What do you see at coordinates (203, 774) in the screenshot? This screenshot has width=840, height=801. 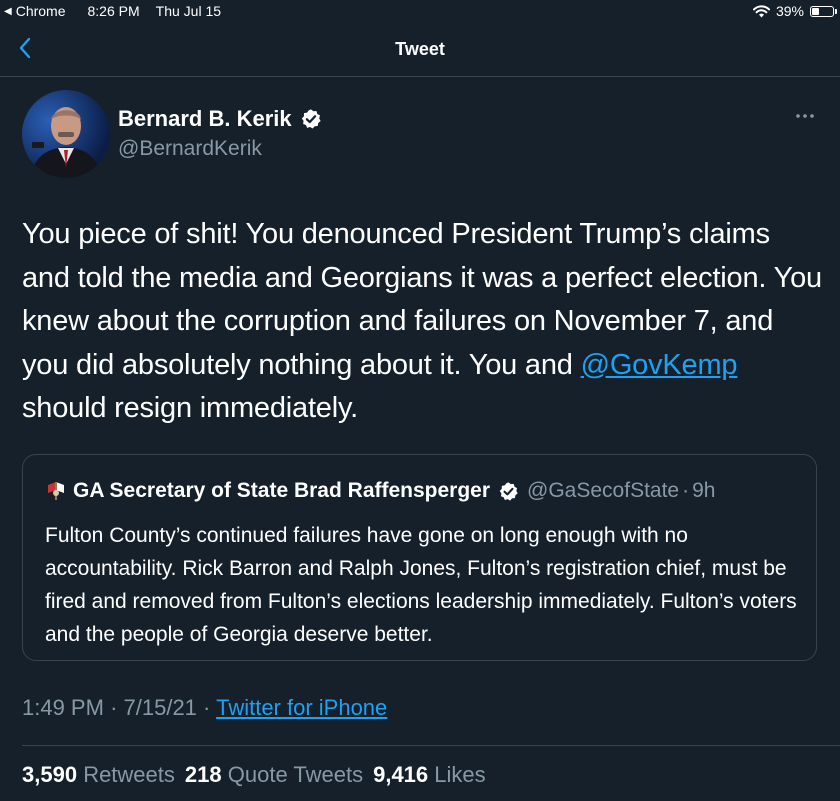 I see `quote-tweets-count: 218` at bounding box center [203, 774].